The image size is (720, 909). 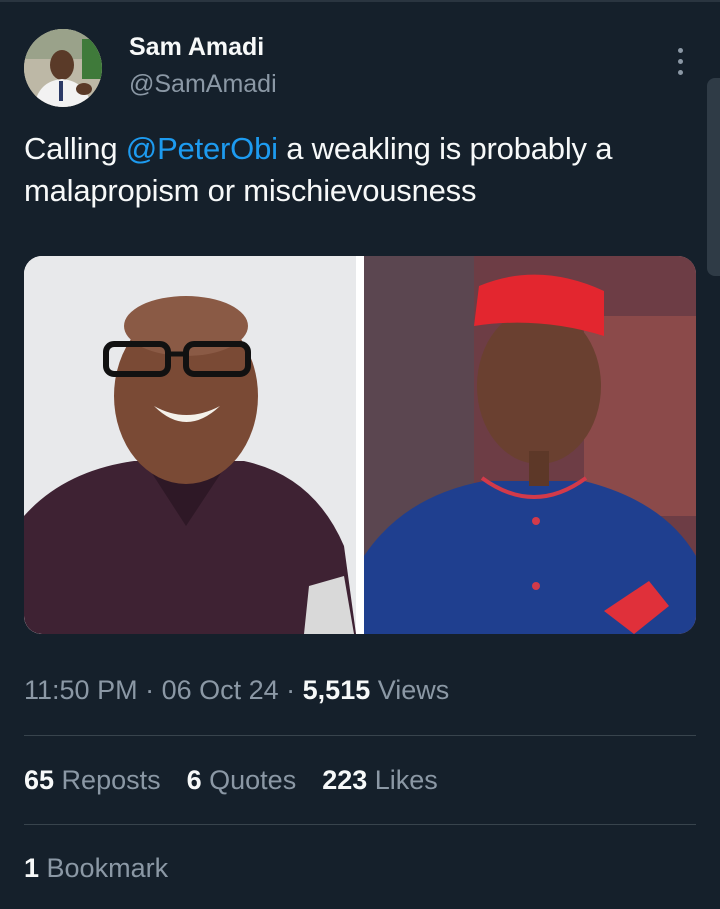 I want to click on reposts-stat: 65 Reposts, so click(x=92, y=780).